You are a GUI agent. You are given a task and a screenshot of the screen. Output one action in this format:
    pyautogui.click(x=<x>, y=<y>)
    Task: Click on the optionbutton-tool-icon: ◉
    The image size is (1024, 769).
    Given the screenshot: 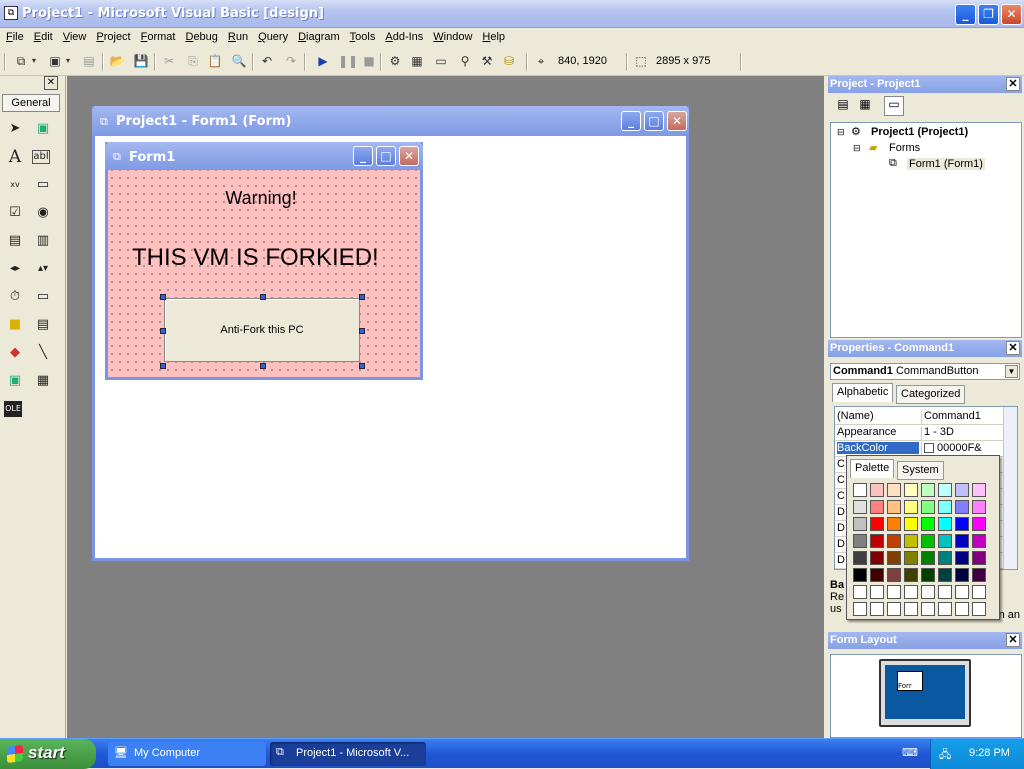 What is the action you would take?
    pyautogui.click(x=43, y=213)
    